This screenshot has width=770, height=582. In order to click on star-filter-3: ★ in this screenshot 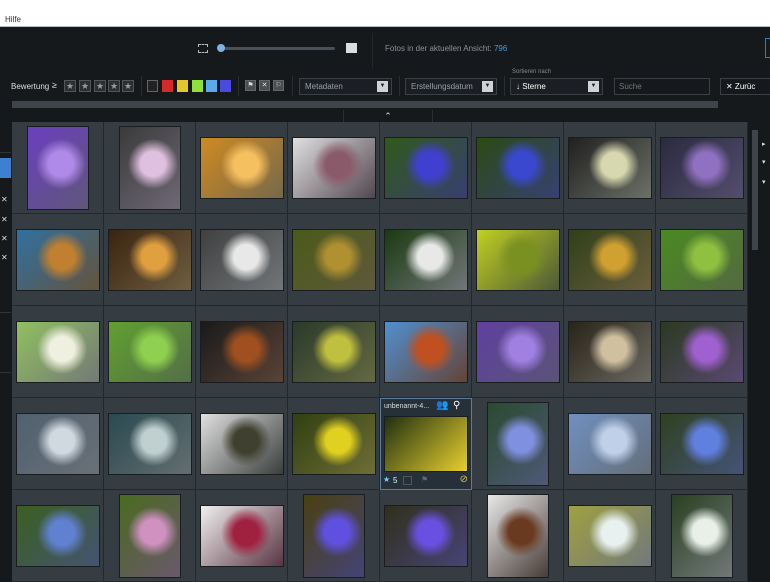, I will do `click(100, 86)`.